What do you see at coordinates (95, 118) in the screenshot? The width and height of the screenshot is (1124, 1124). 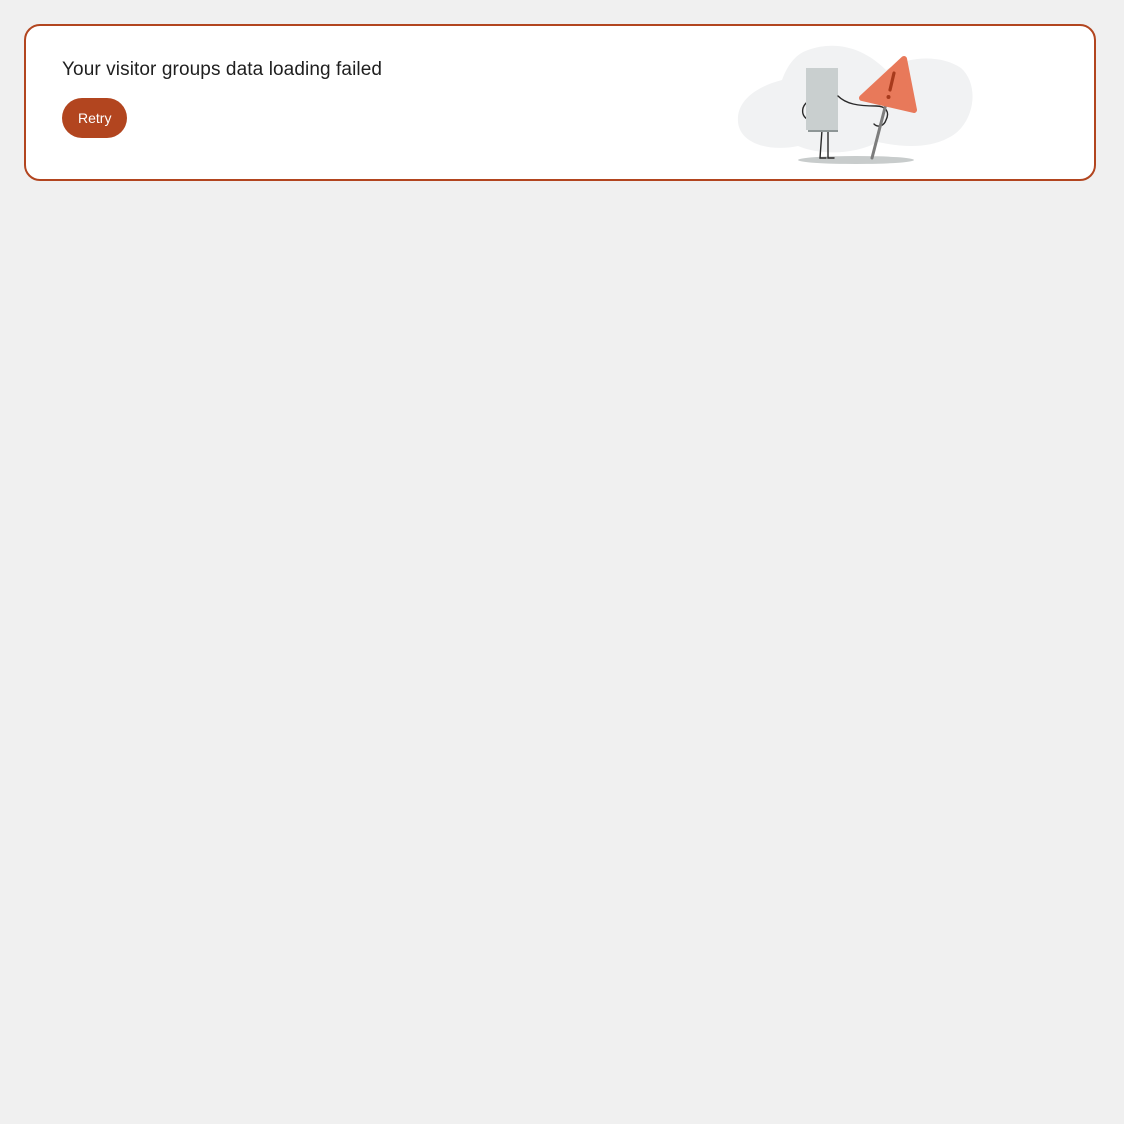 I see `retry-button: Retry` at bounding box center [95, 118].